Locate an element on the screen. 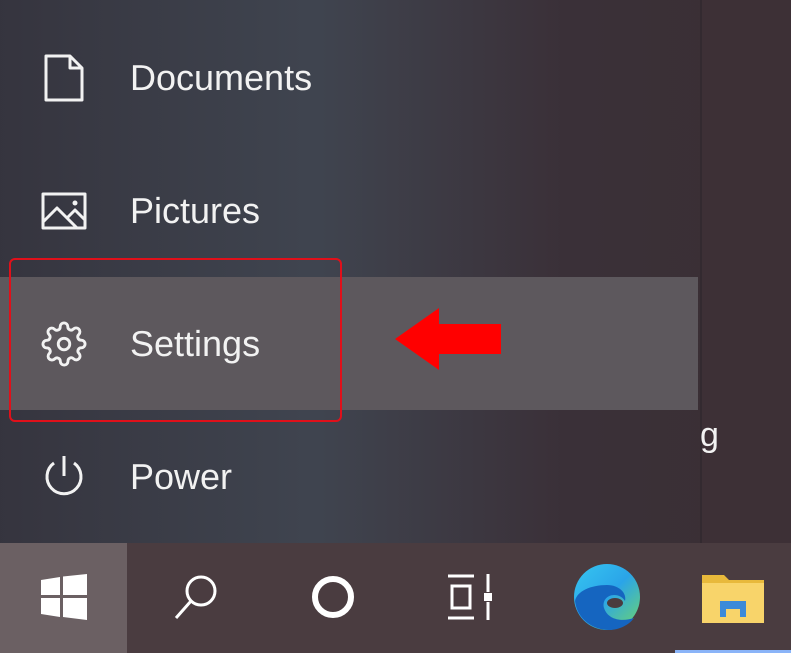 The height and width of the screenshot is (653, 791). menu-item-label: Settings is located at coordinates (195, 344).